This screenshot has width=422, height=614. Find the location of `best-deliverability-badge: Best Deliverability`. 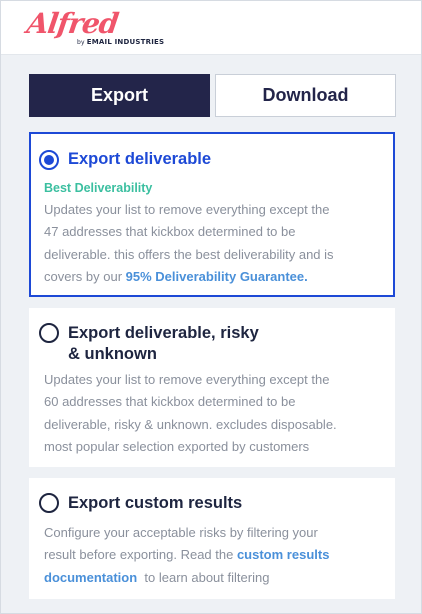

best-deliverability-badge: Best Deliverability is located at coordinates (98, 188).